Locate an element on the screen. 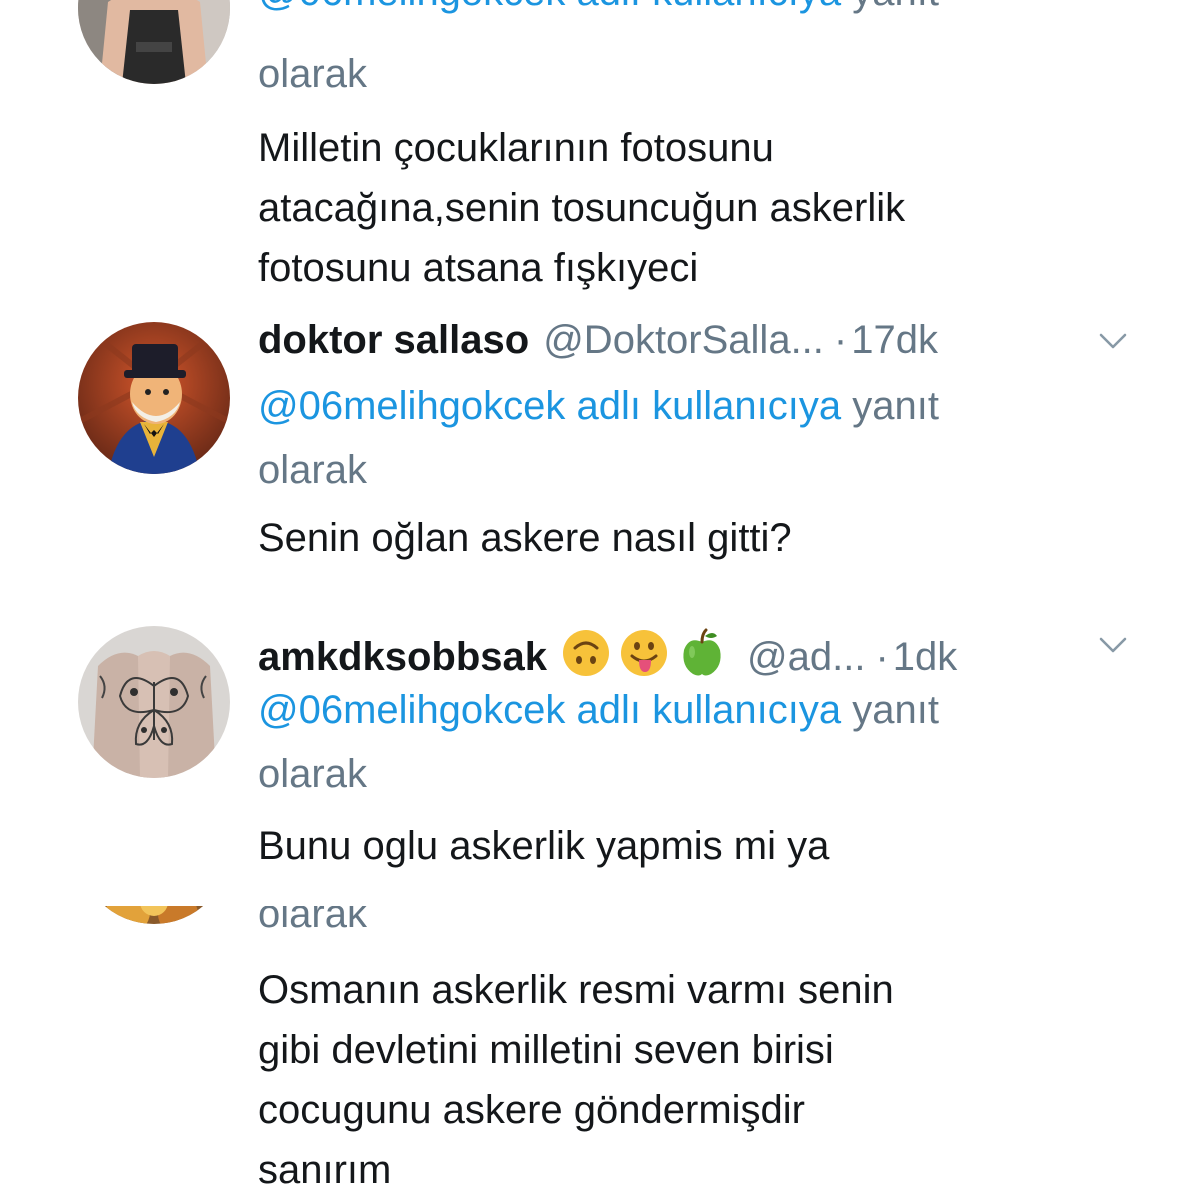  tweet-text-line: sanırım is located at coordinates (325, 1170).